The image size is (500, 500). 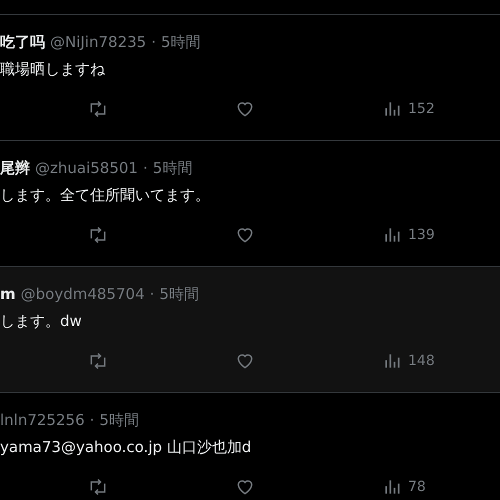 I want to click on views-button: 78, so click(x=404, y=487).